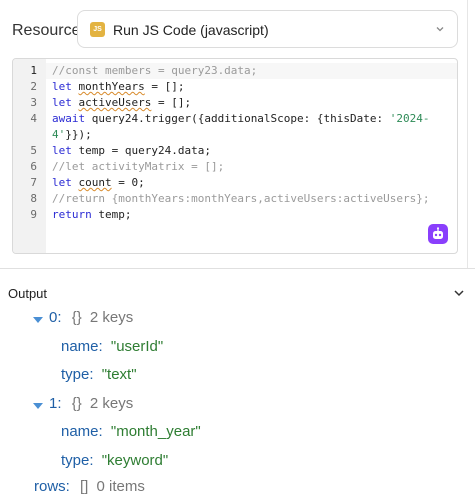 The width and height of the screenshot is (475, 500). What do you see at coordinates (89, 489) in the screenshot?
I see `tree-node-rows: rows: [] 0 items` at bounding box center [89, 489].